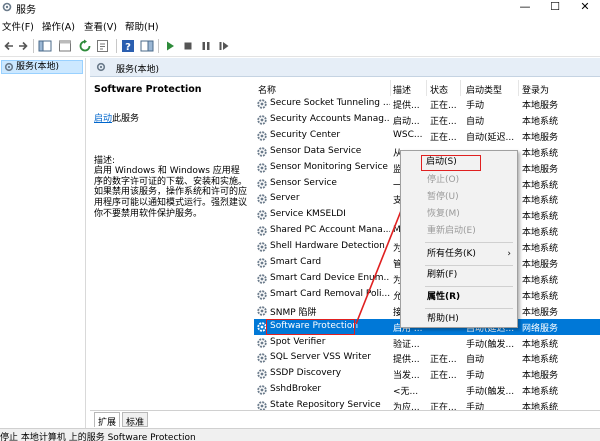 Image resolution: width=600 pixels, height=441 pixels. What do you see at coordinates (58, 26) in the screenshot?
I see `menu-action: 操作(A)` at bounding box center [58, 26].